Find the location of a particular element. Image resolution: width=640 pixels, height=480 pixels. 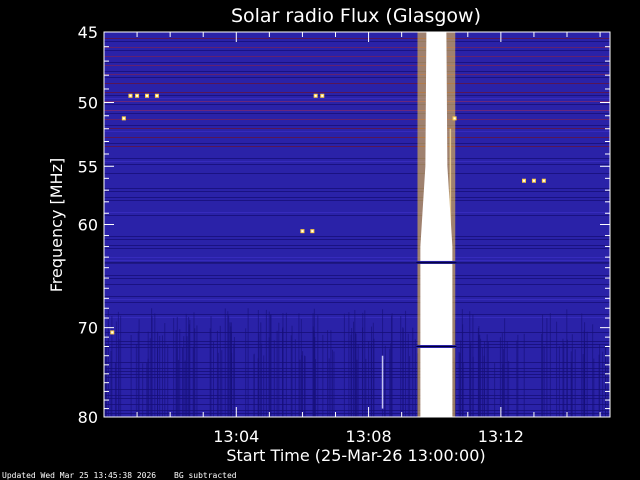

light-streak is located at coordinates (382, 382).